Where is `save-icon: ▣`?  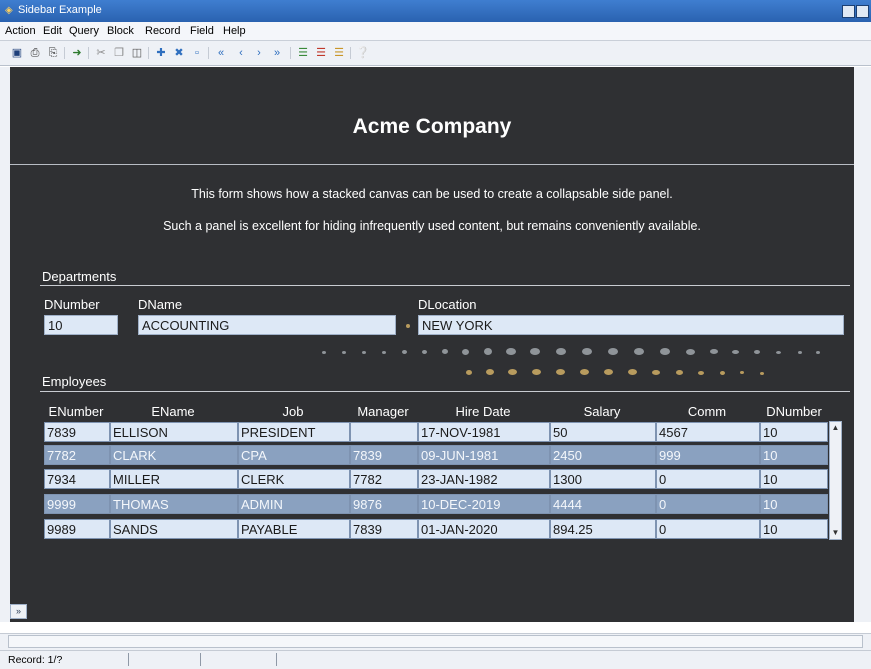
save-icon: ▣ is located at coordinates (17, 53).